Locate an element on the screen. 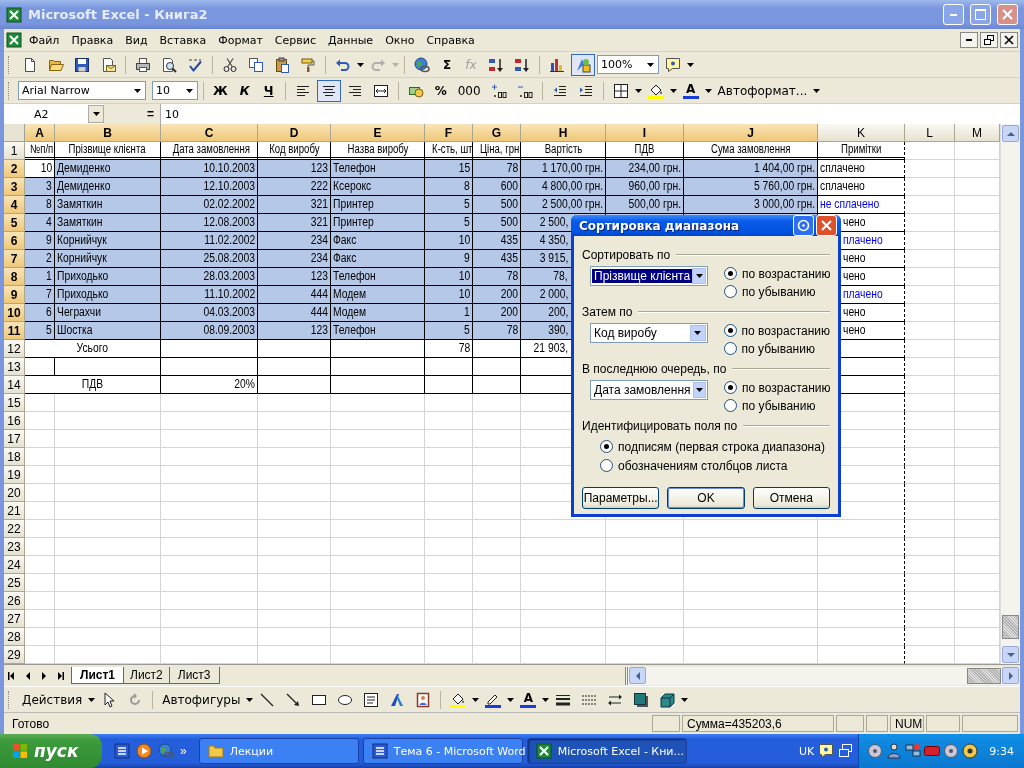 This screenshot has height=768, width=1024. scissors-icon is located at coordinates (230, 64).